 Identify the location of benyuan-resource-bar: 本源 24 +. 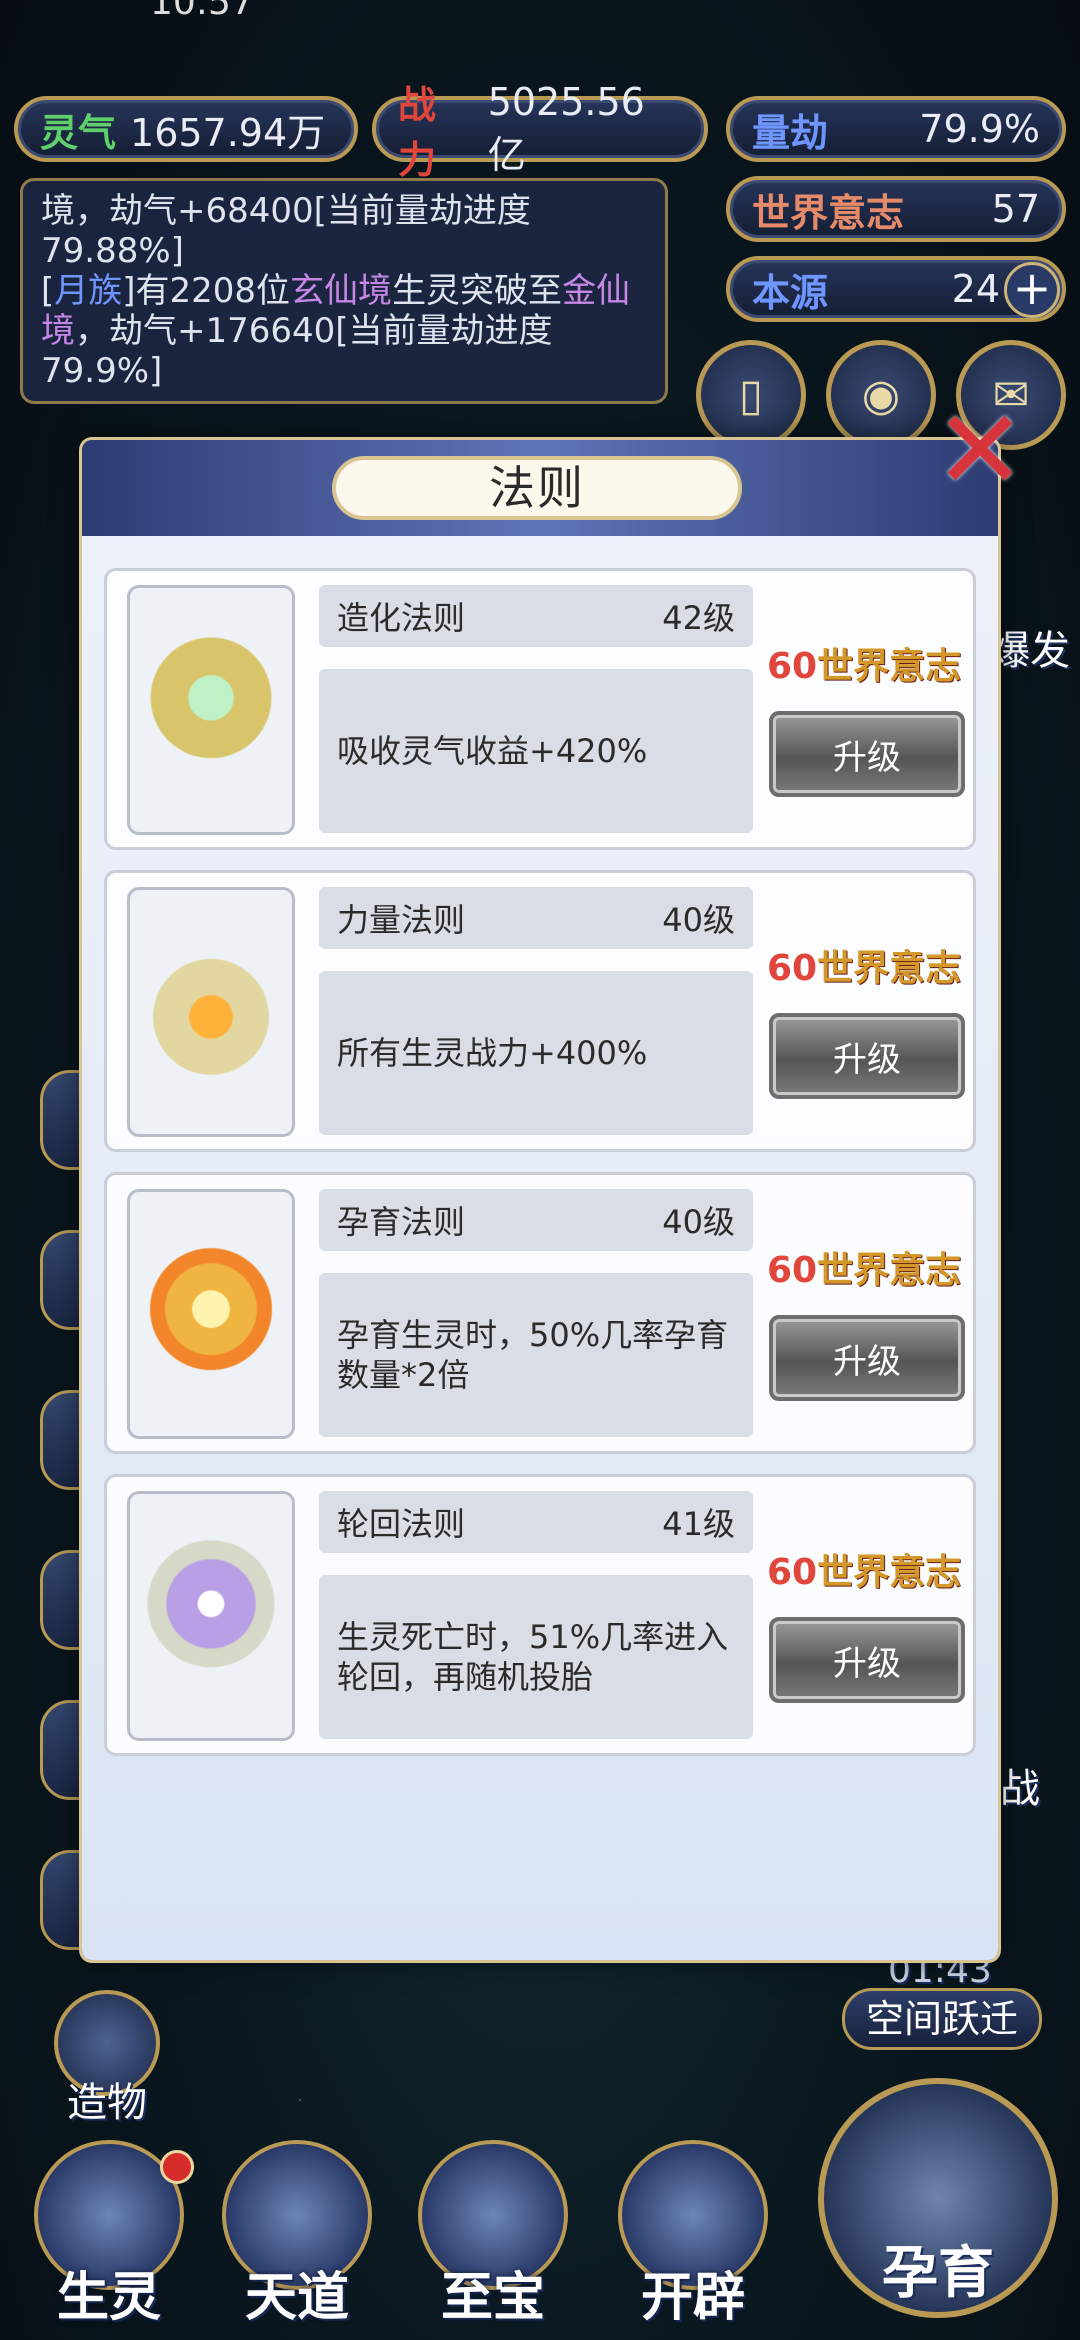
(896, 289).